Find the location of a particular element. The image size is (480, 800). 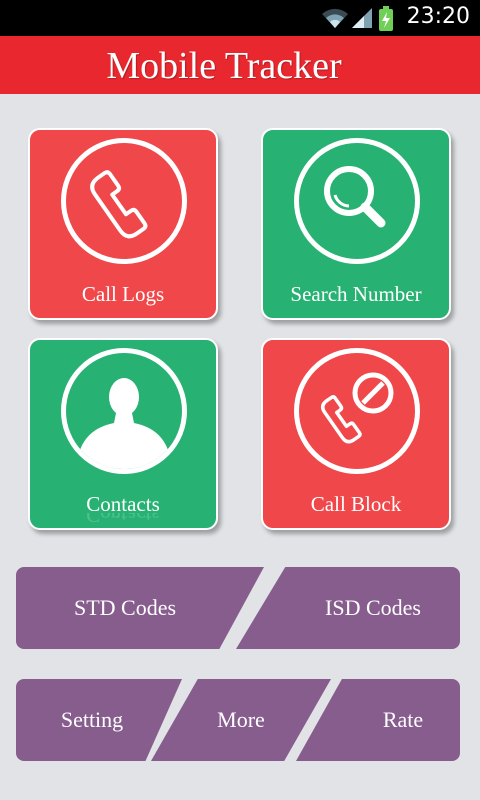

phone-icon is located at coordinates (119, 204).